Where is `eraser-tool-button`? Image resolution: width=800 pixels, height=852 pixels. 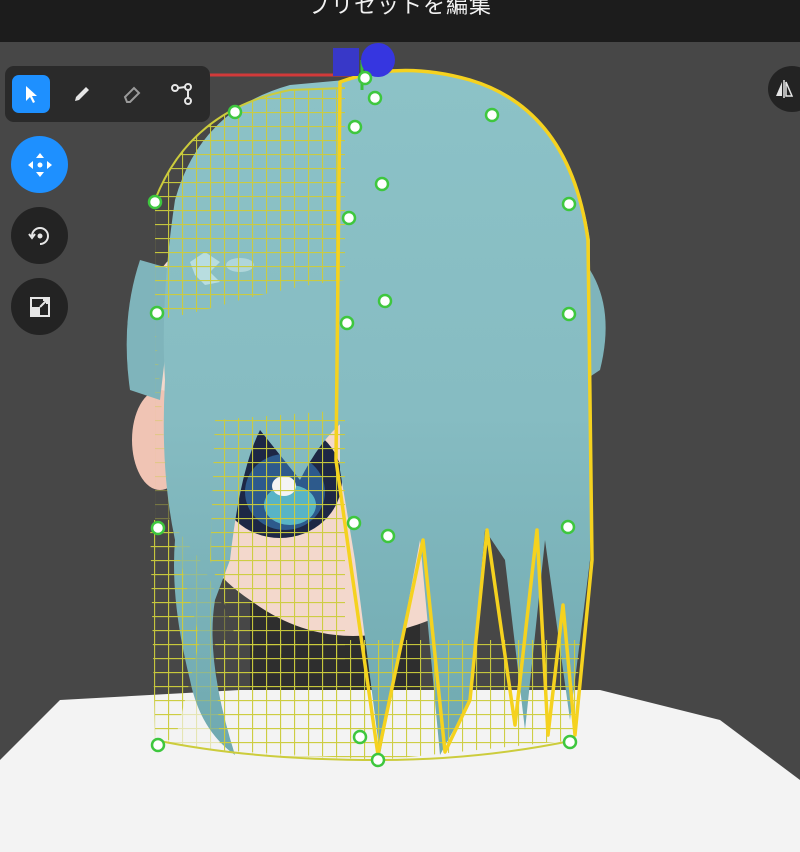
eraser-tool-button is located at coordinates (132, 94).